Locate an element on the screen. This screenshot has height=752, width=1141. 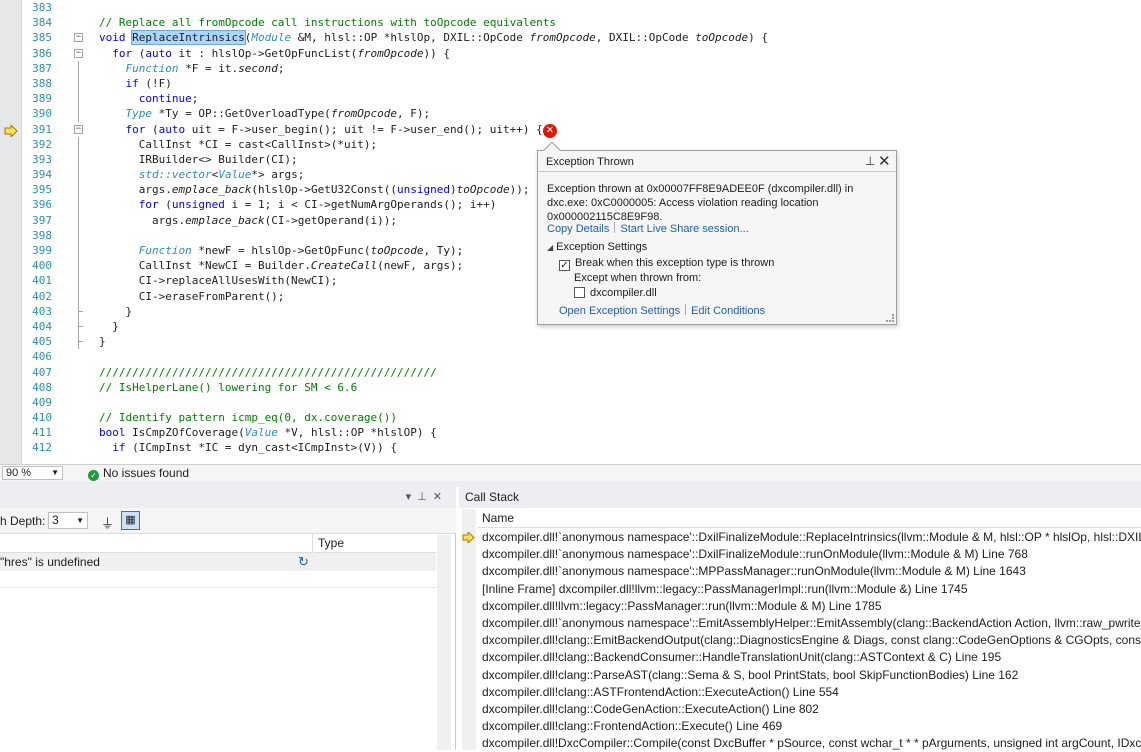
code-text: CI->replaceAllUsesWith(NewCI); is located at coordinates (218, 281).